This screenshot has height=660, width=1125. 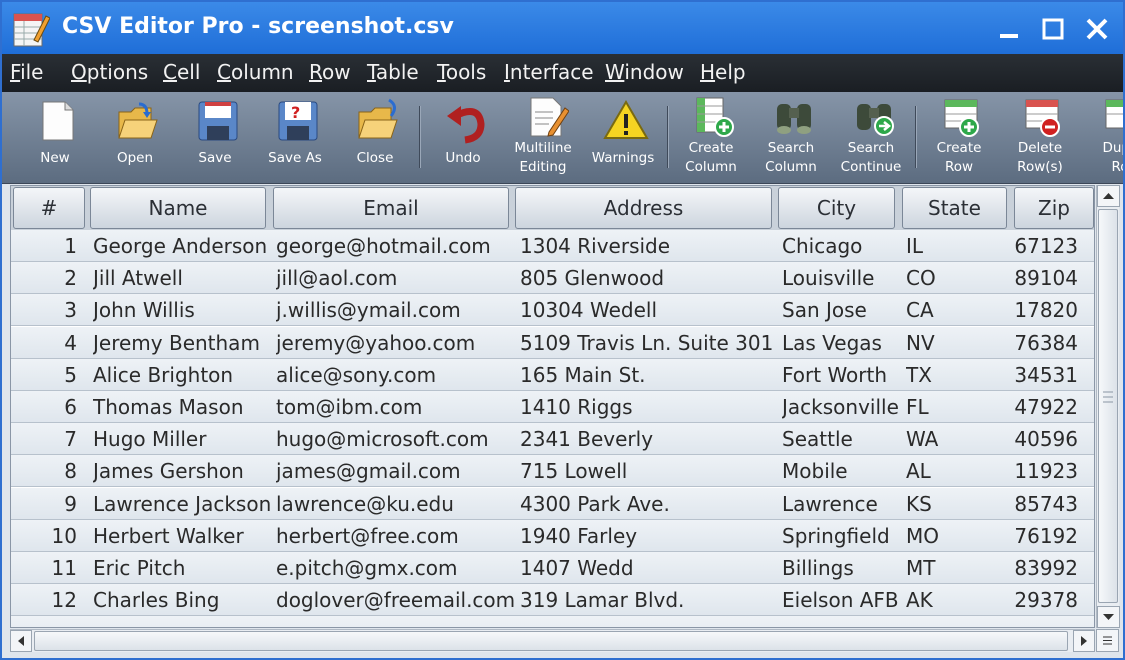 I want to click on cell-zip: 83992, so click(x=1046, y=568).